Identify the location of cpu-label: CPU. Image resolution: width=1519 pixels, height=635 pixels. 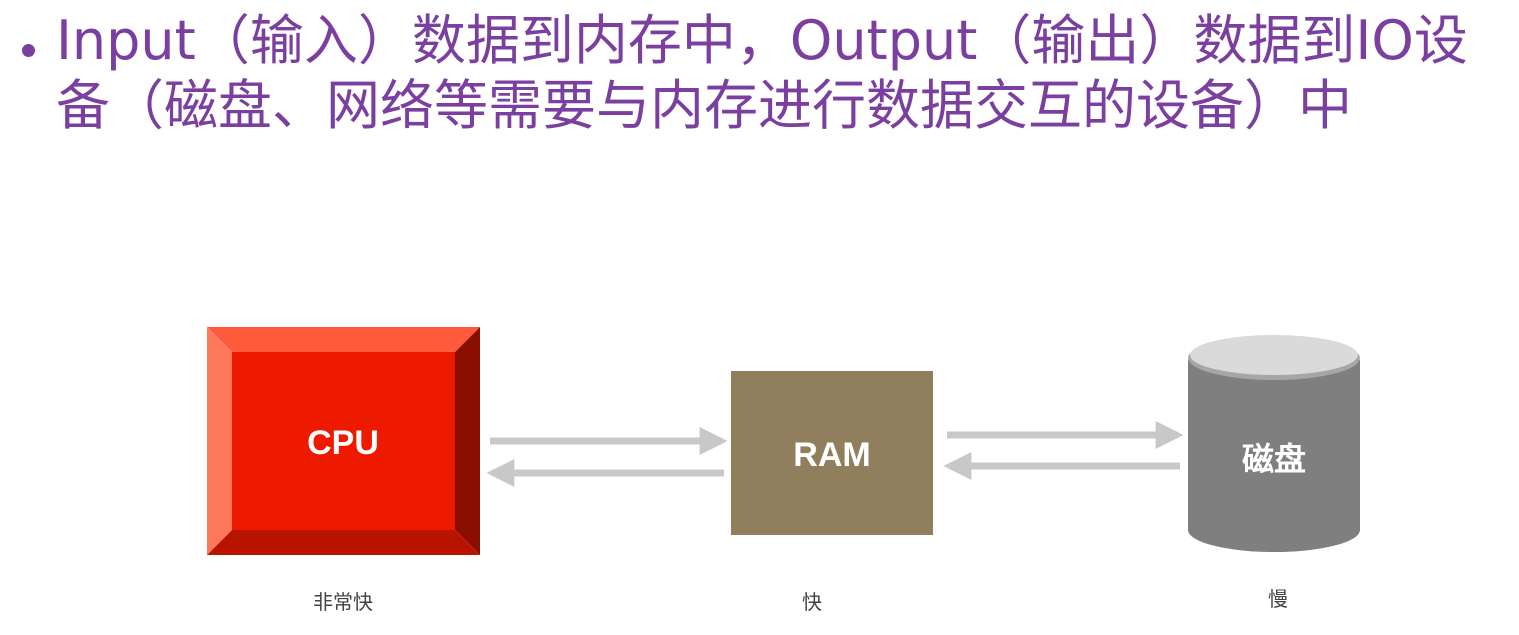
(343, 443).